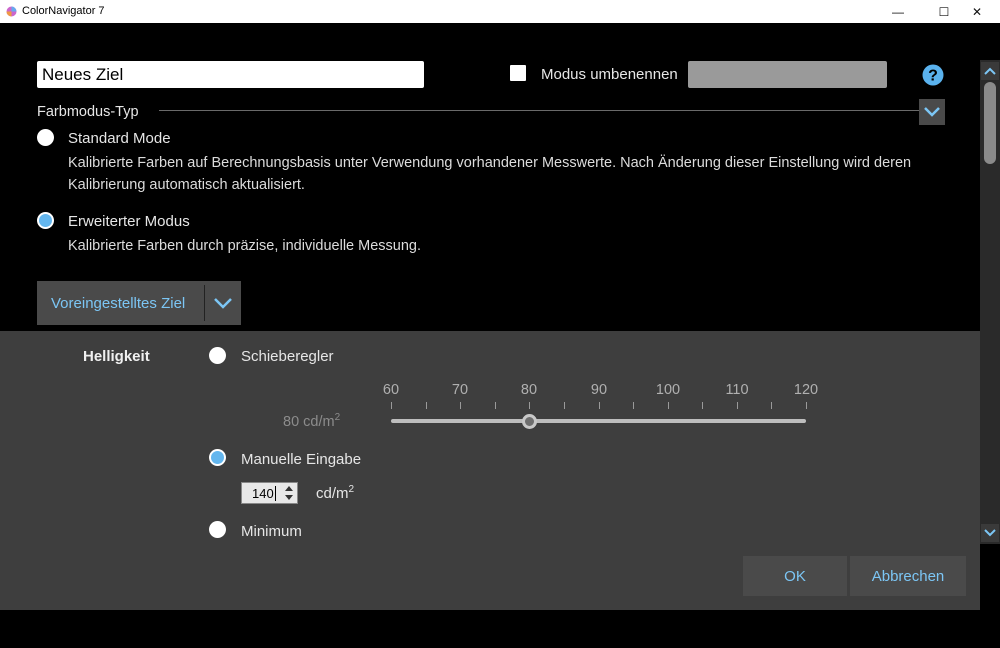  Describe the element at coordinates (806, 390) in the screenshot. I see `scale-label: 120` at that location.